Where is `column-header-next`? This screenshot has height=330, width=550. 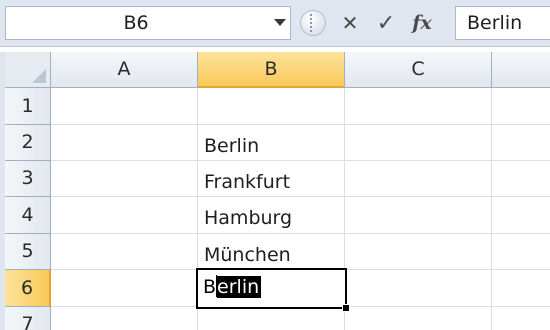
column-header-next is located at coordinates (521, 70).